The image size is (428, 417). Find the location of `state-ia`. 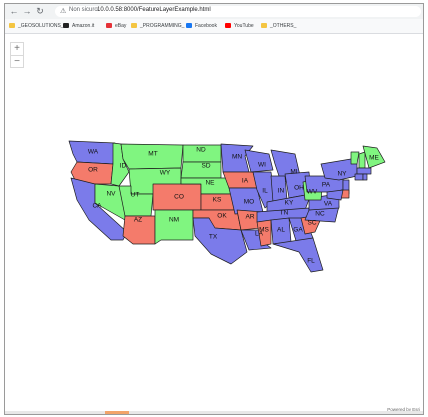

state-ia is located at coordinates (240, 180).